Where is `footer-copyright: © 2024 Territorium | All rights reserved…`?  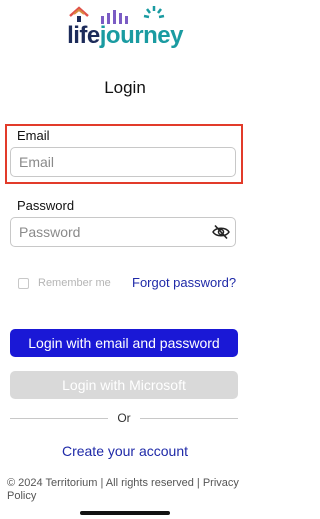
footer-copyright: © 2024 Territorium | All rights reserved… is located at coordinates (103, 483).